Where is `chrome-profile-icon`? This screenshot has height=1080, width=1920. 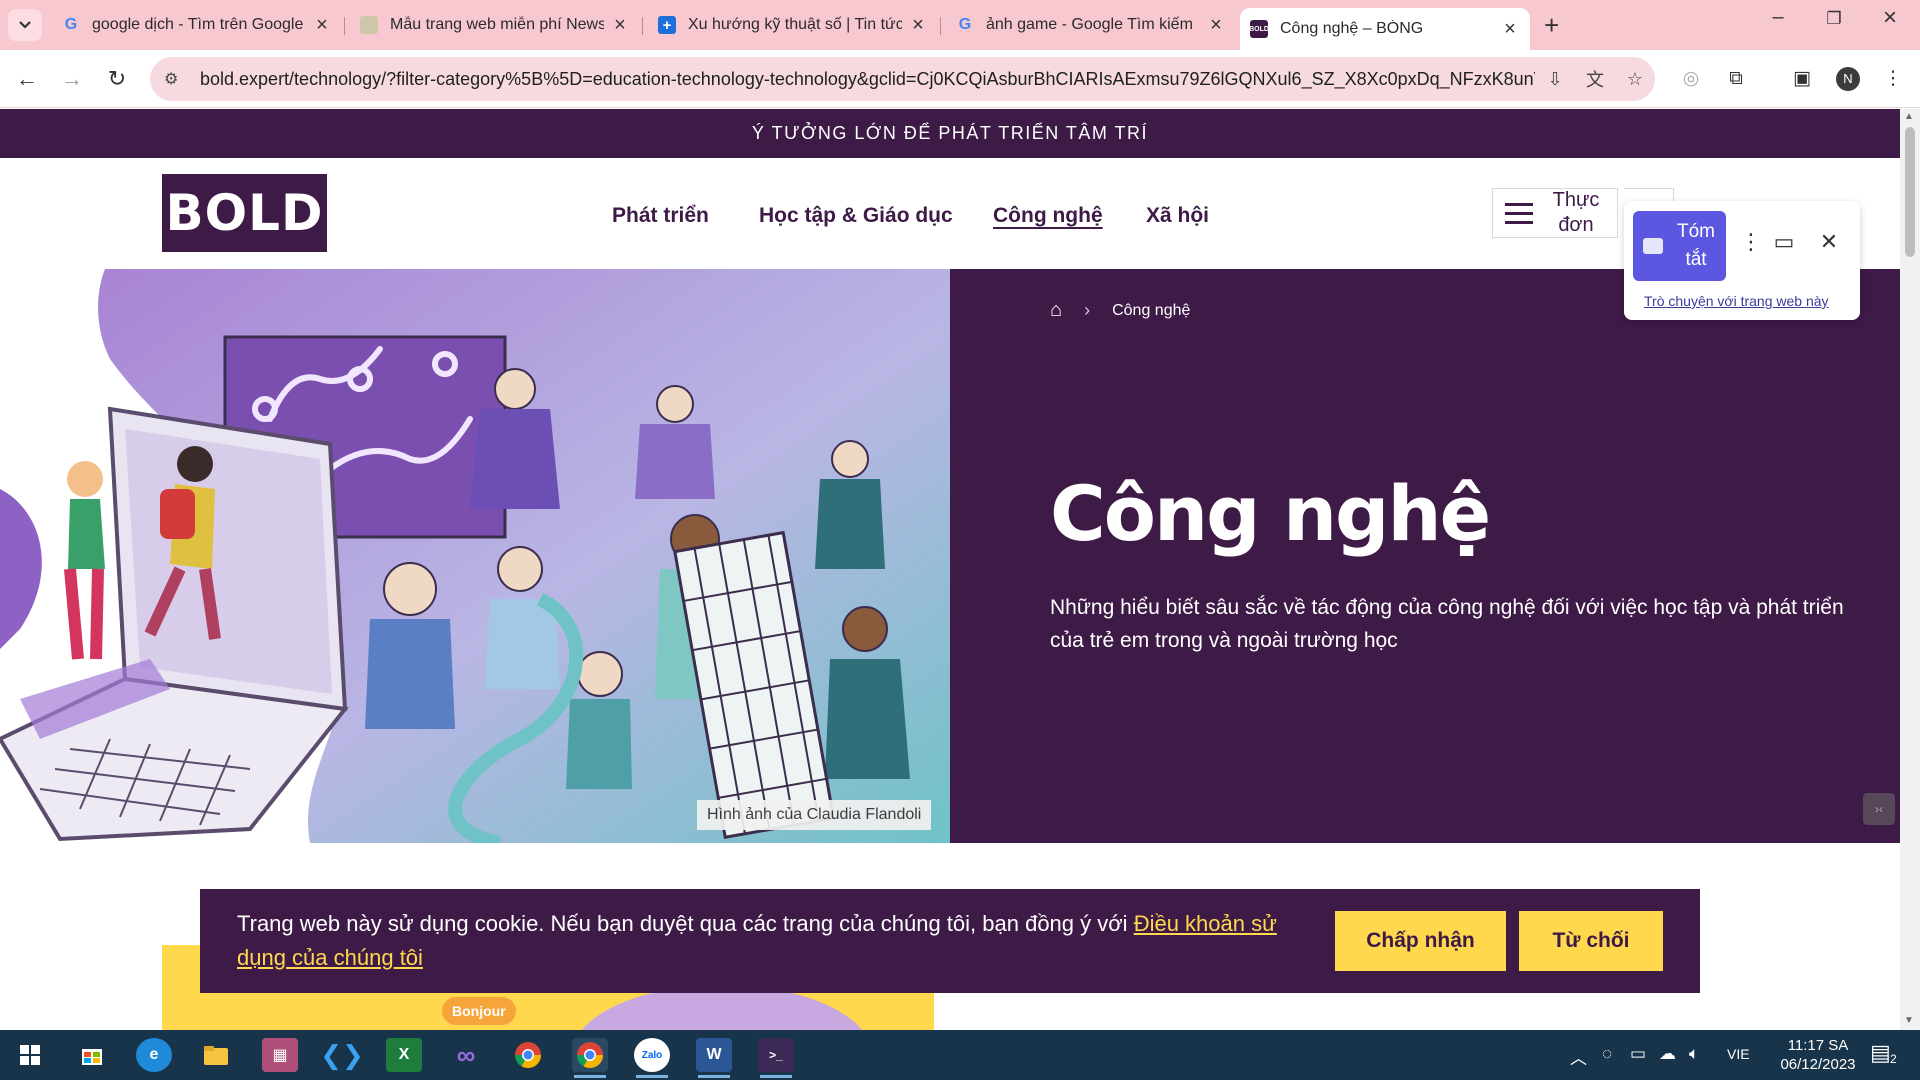
chrome-profile-icon is located at coordinates (590, 1058).